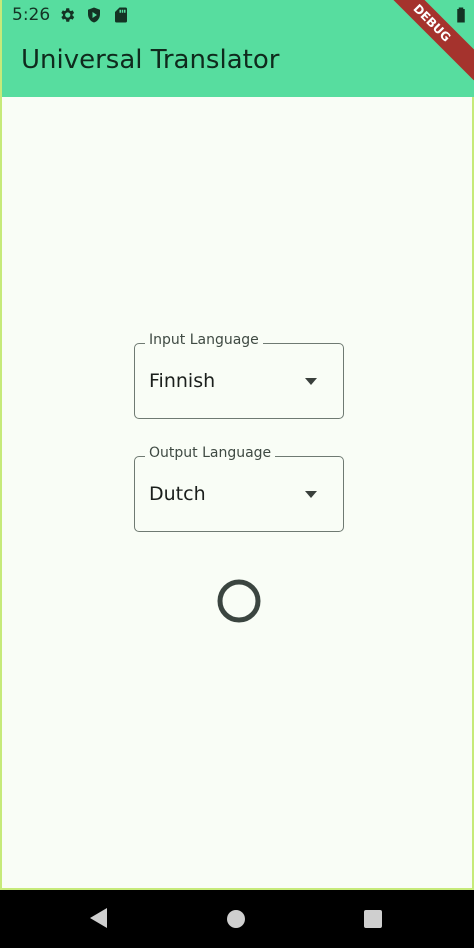 This screenshot has width=474, height=948. I want to click on status-time: 5:26, so click(31, 15).